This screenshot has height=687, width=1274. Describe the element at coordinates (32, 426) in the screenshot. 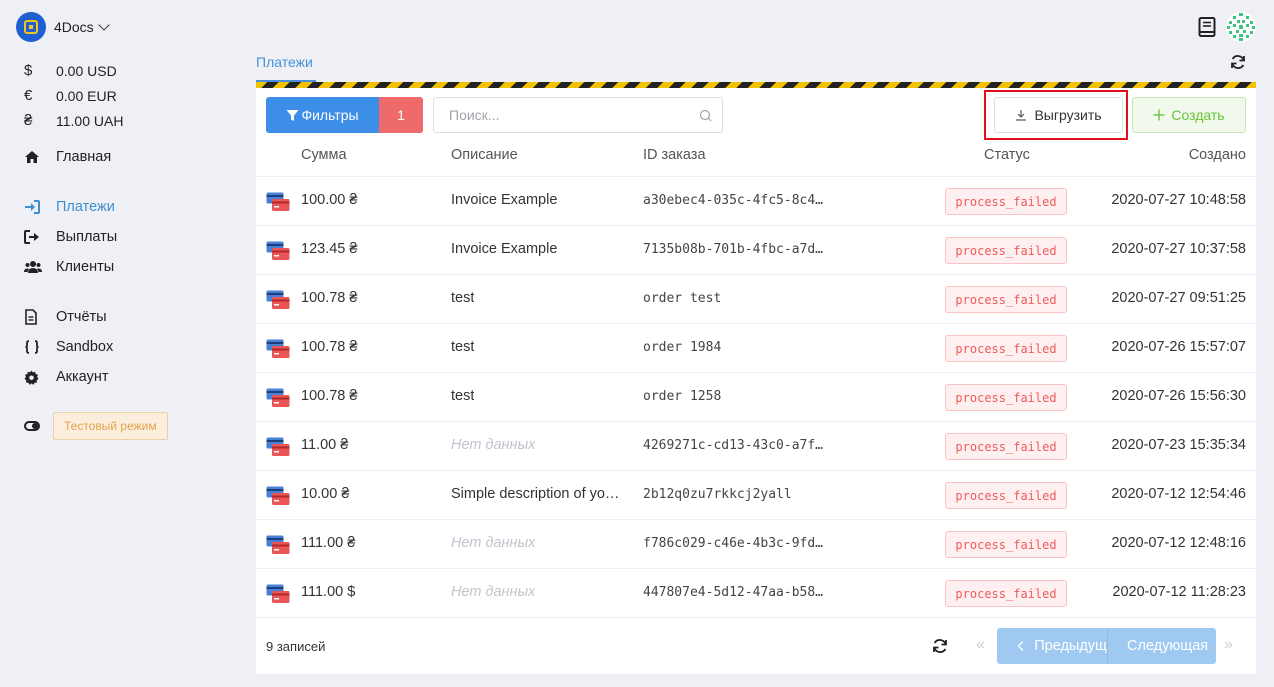

I see `test-mode-toggle` at that location.